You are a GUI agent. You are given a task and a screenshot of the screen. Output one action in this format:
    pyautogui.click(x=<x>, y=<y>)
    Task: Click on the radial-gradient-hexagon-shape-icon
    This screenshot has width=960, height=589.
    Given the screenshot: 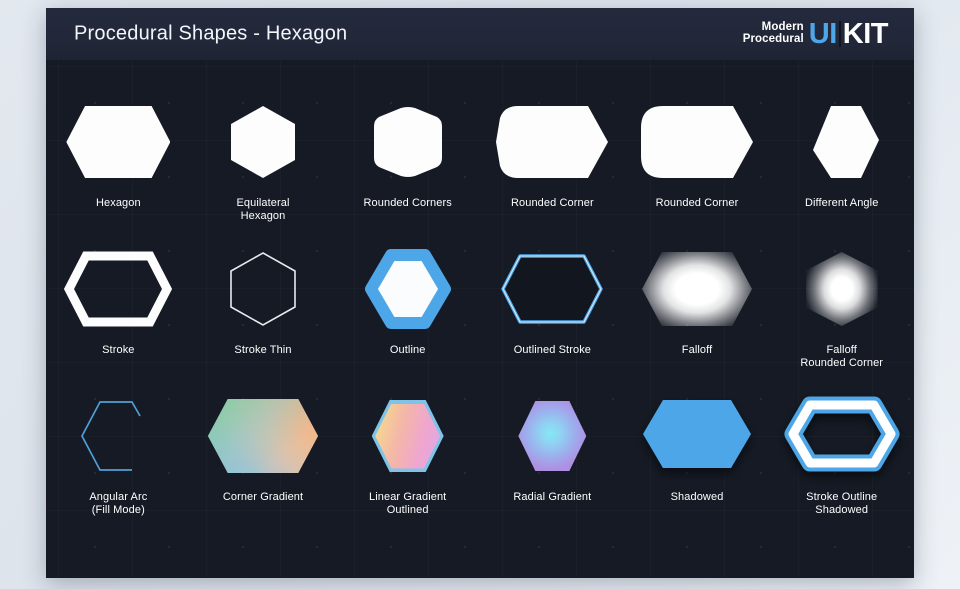 What is the action you would take?
    pyautogui.click(x=552, y=436)
    